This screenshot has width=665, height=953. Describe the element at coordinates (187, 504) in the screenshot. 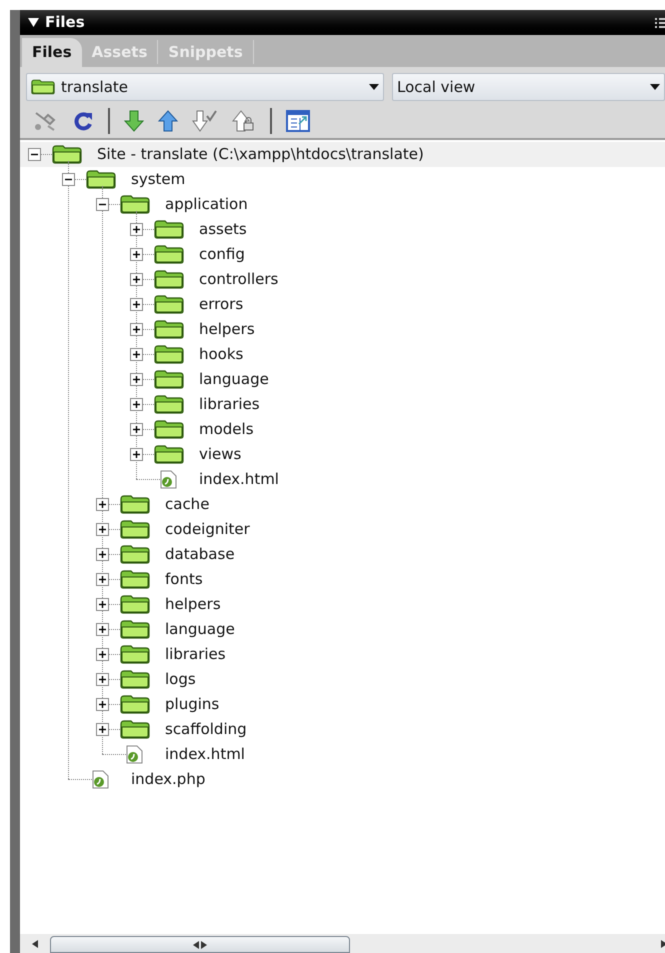

I see `folder-name: cache` at that location.